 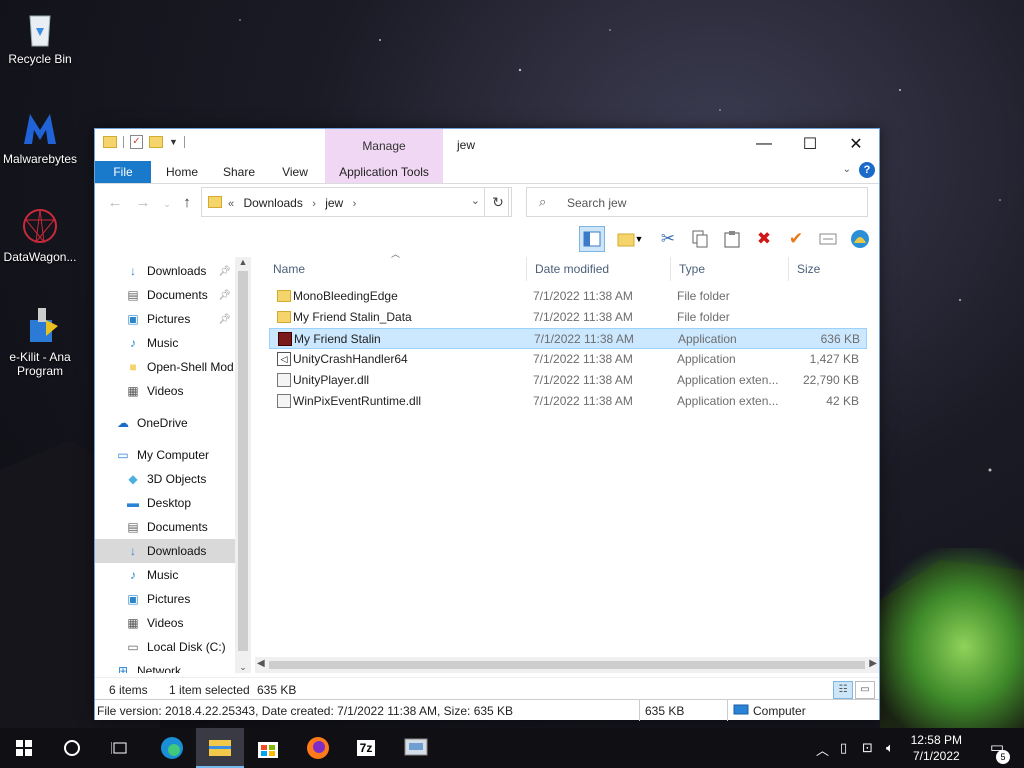 I want to click on network-icon: ⊡, so click(x=867, y=748).